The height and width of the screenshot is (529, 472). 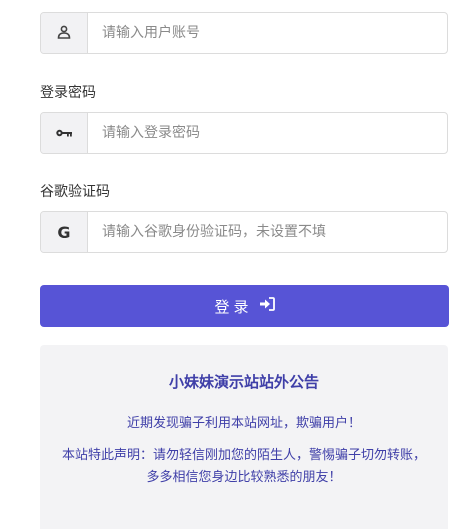 I want to click on login-button: 登录, so click(x=244, y=306).